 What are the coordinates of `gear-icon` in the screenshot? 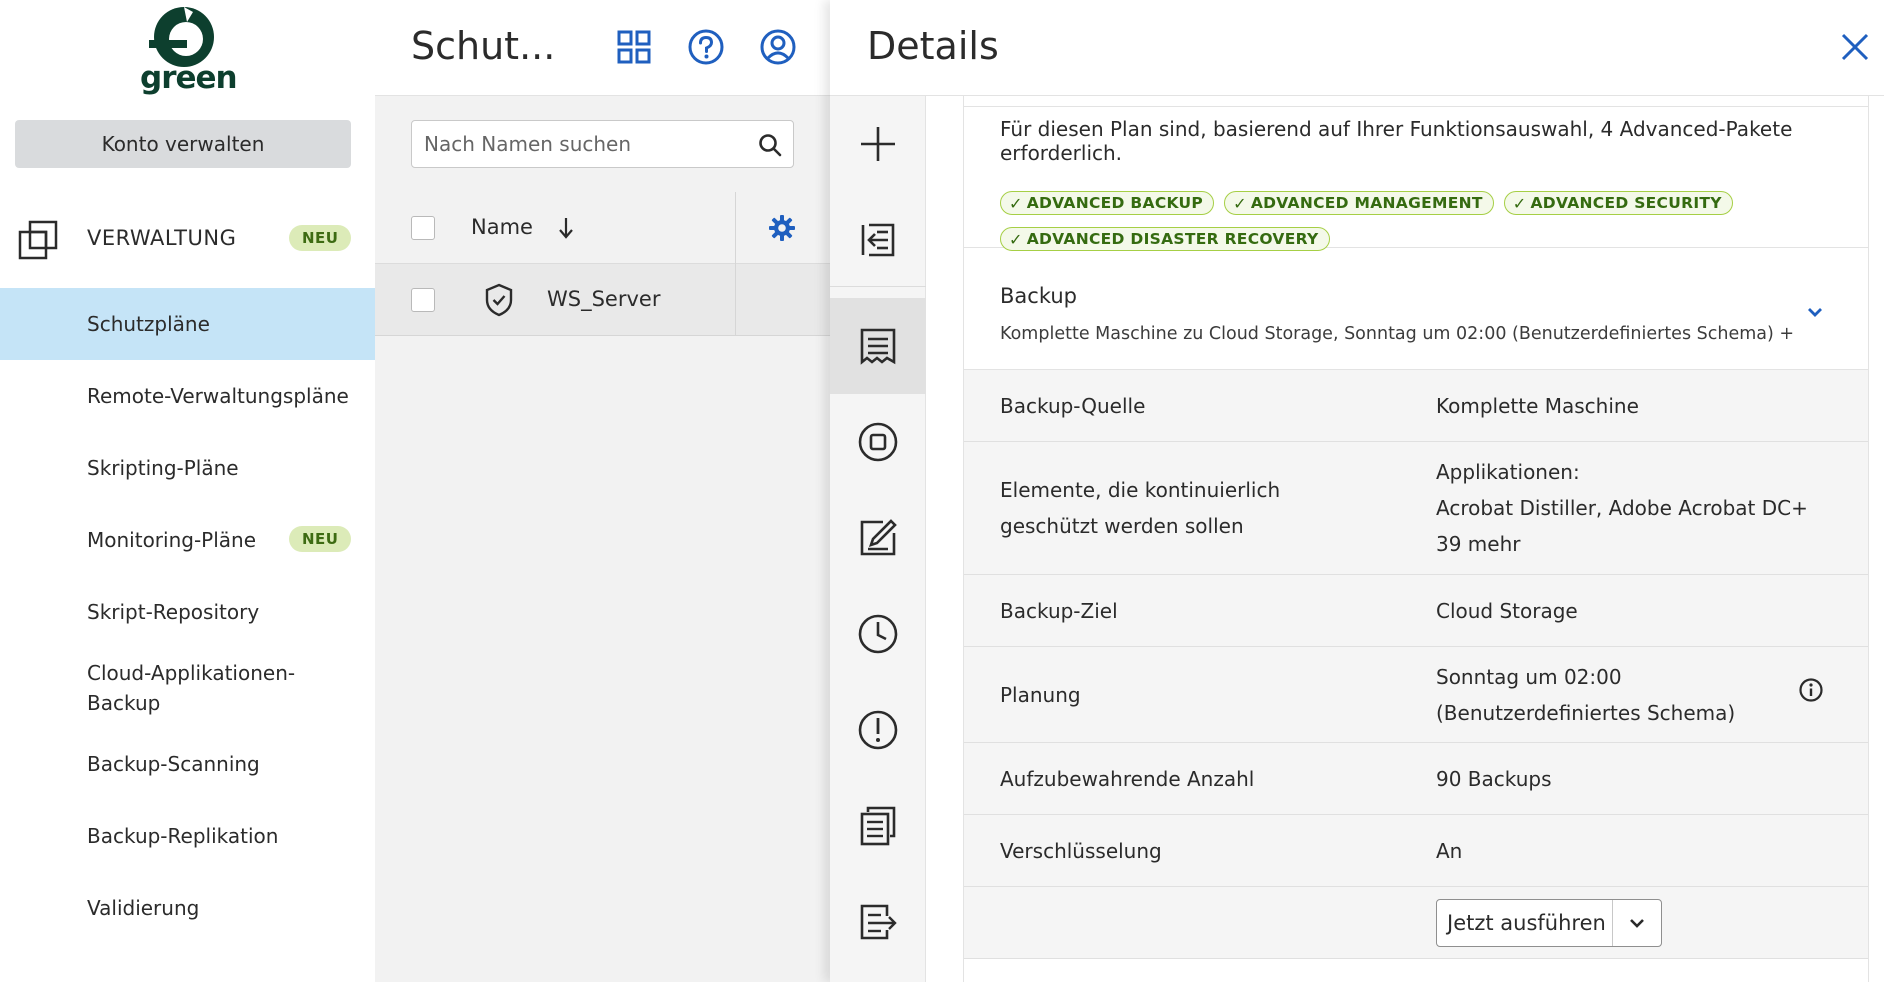 It's located at (782, 228).